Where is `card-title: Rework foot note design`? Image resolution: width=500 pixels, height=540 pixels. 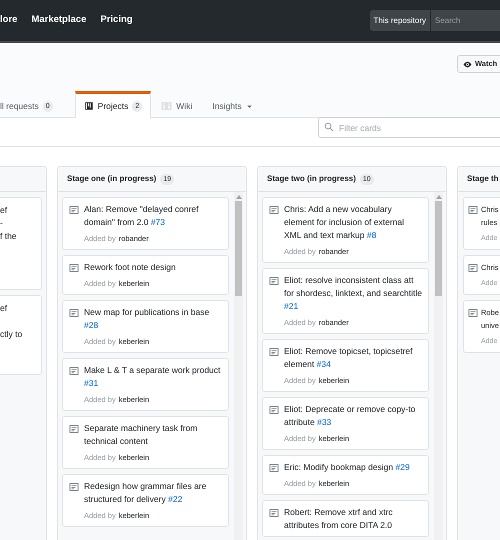 card-title: Rework foot note design is located at coordinates (130, 267).